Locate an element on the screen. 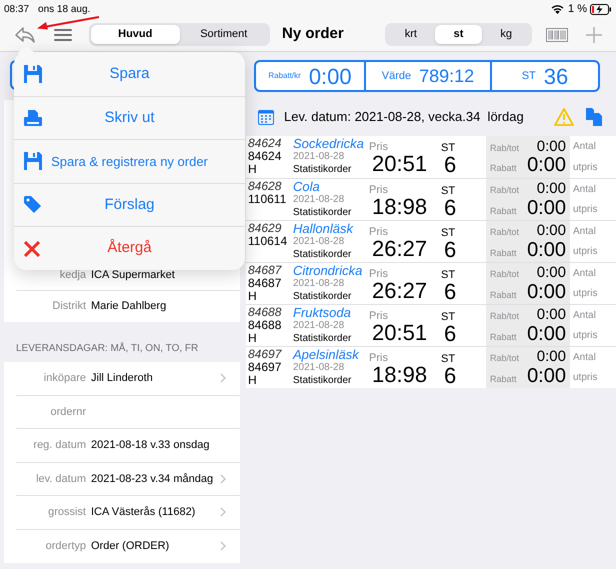 The width and height of the screenshot is (616, 569). summary-value: 789:12 is located at coordinates (446, 76).